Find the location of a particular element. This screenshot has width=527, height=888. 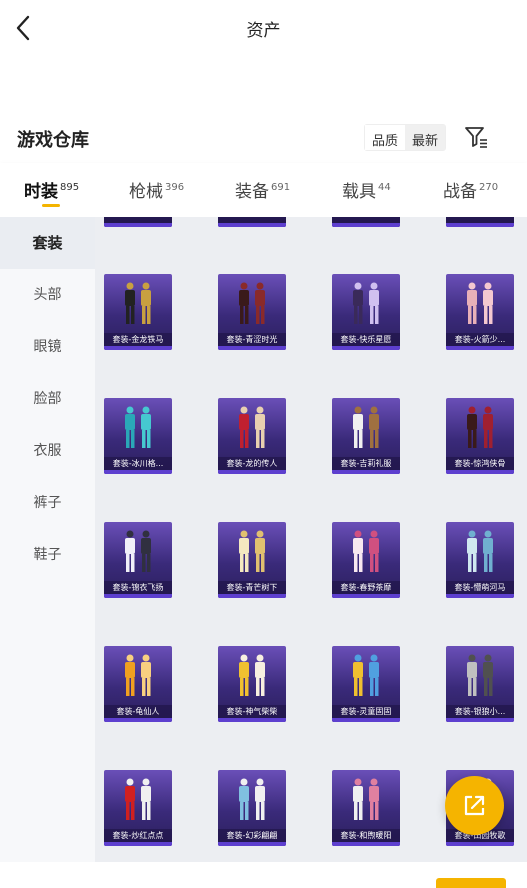

item-caption: 套装-龟仙人 is located at coordinates (138, 711).